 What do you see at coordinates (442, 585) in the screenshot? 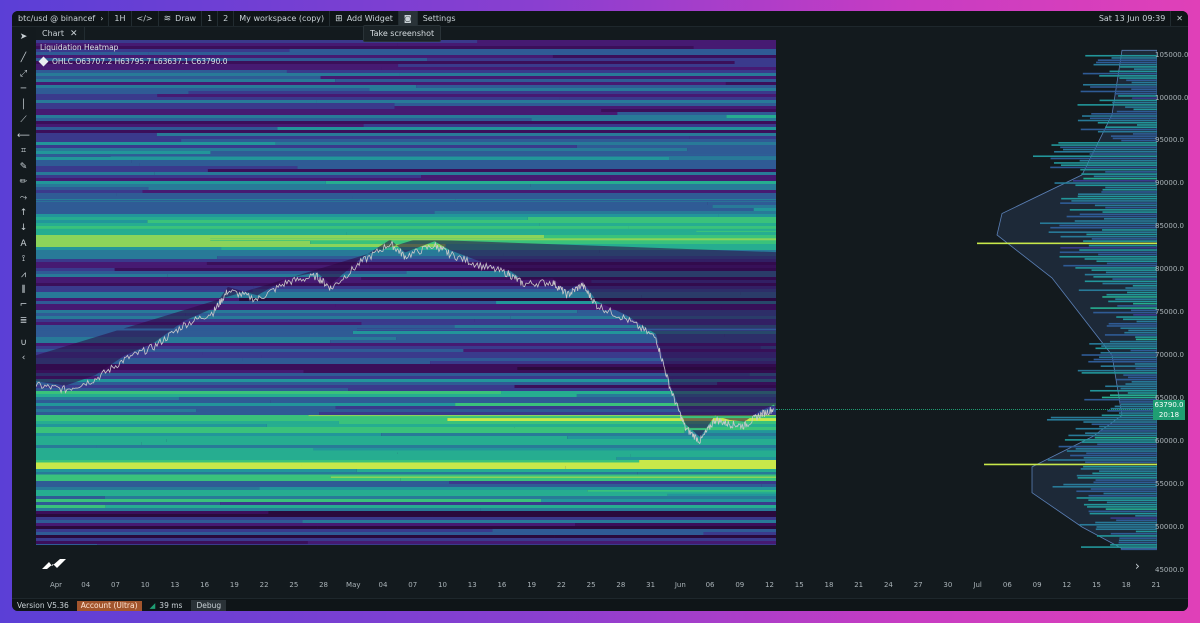
I see `time-tick: 10` at bounding box center [442, 585].